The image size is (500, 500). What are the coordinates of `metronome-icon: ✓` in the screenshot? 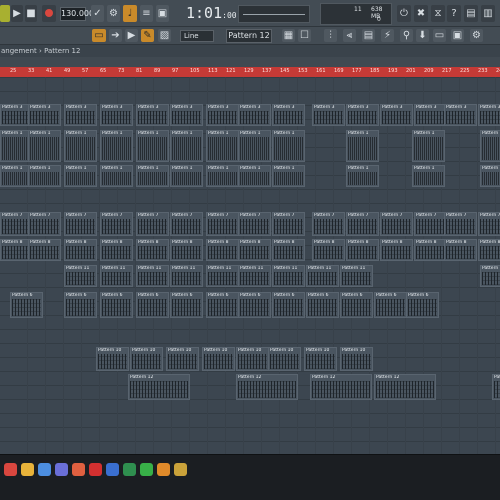 It's located at (97, 13).